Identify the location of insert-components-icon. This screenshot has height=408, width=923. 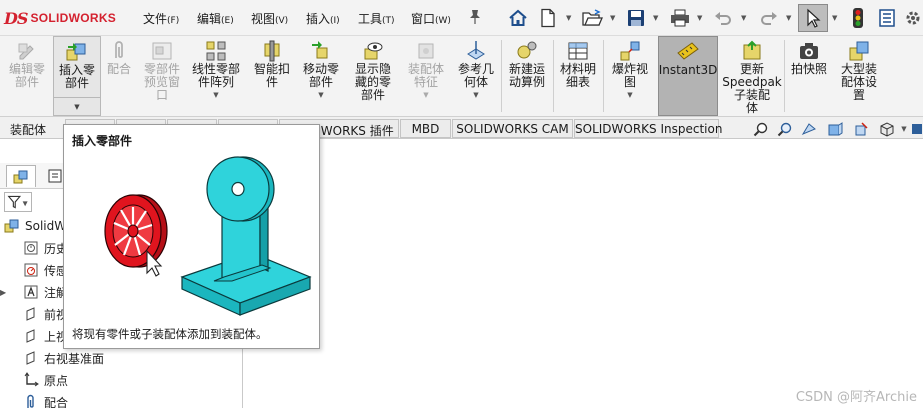
(77, 52).